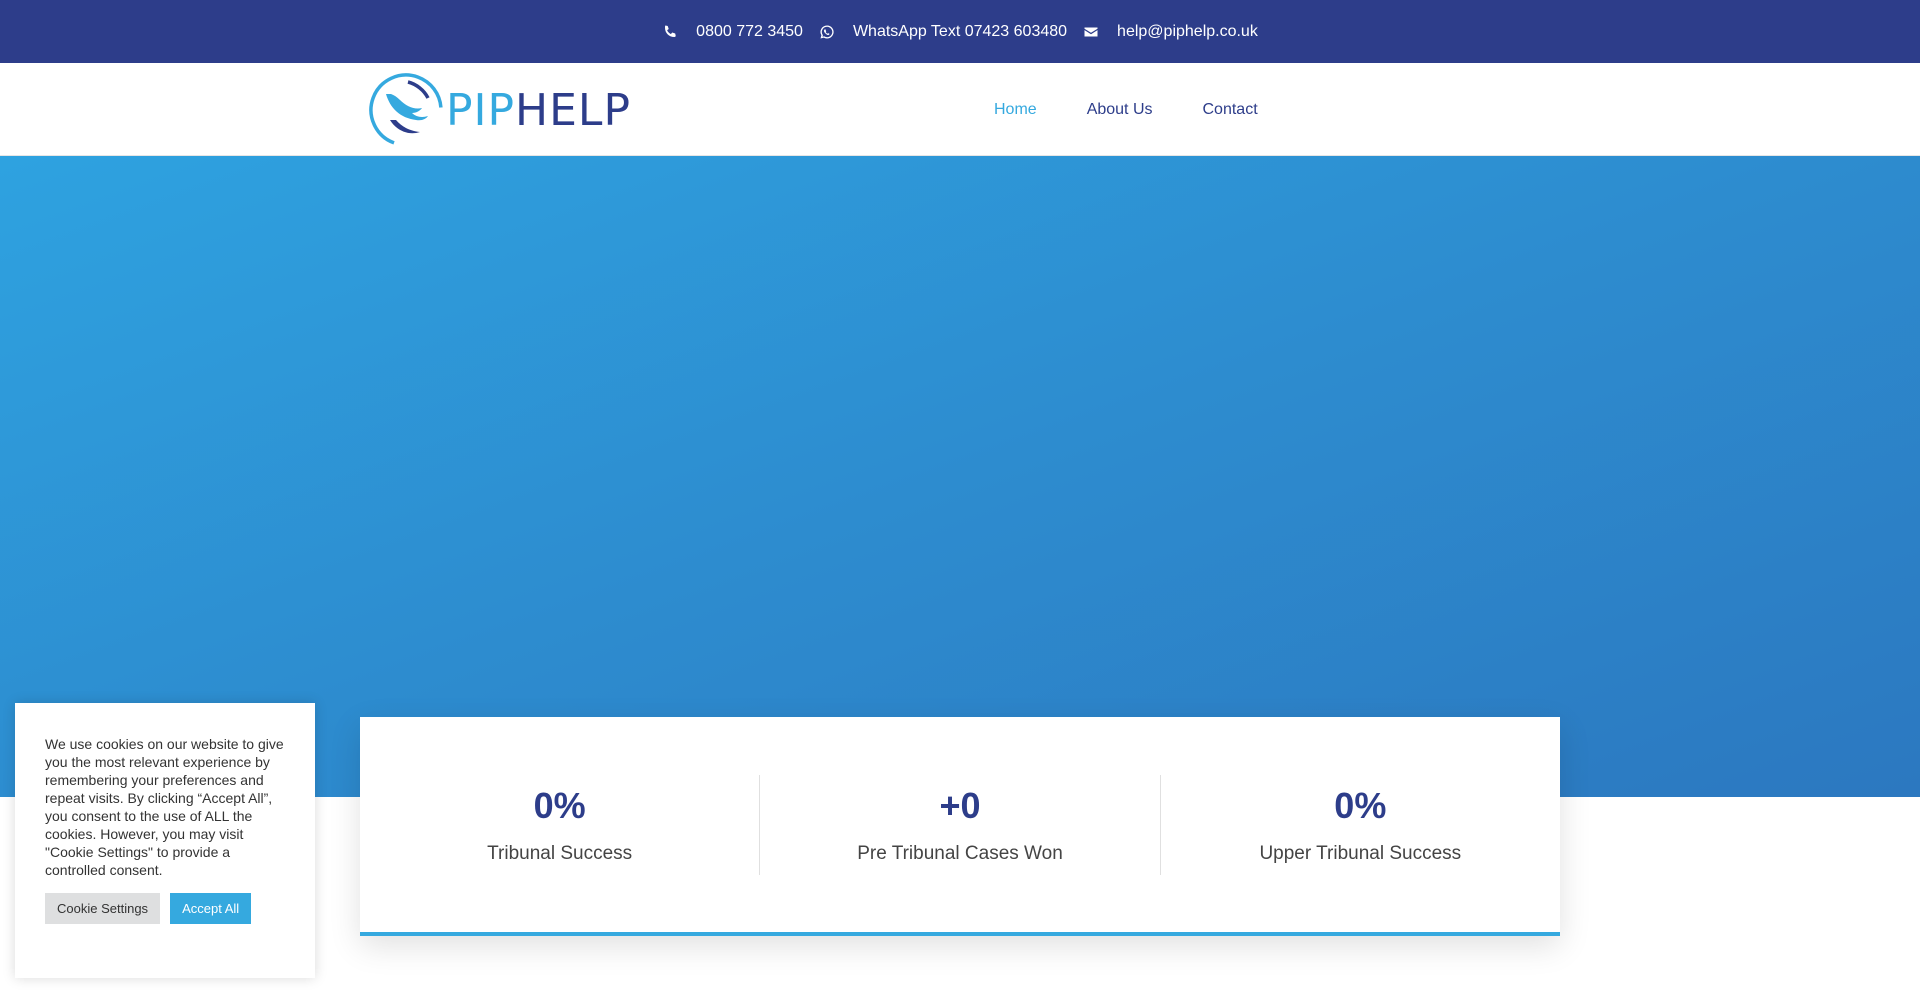 This screenshot has height=993, width=1920. I want to click on phone-contact: 0800 772 3450, so click(732, 32).